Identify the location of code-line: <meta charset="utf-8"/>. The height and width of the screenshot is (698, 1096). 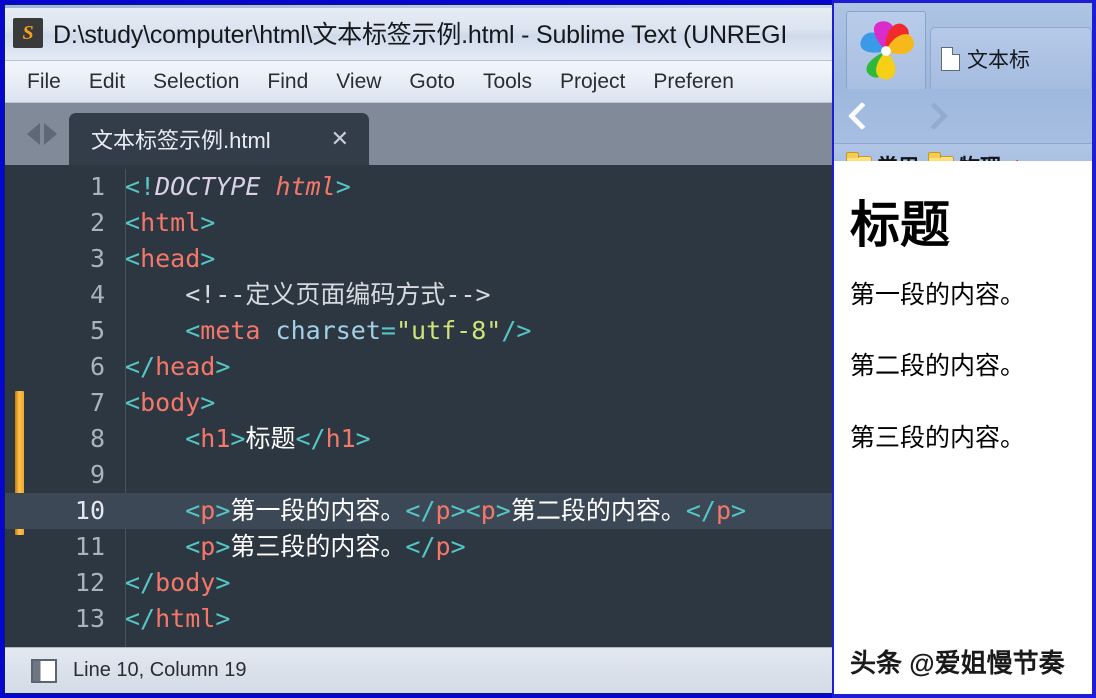
(482, 331).